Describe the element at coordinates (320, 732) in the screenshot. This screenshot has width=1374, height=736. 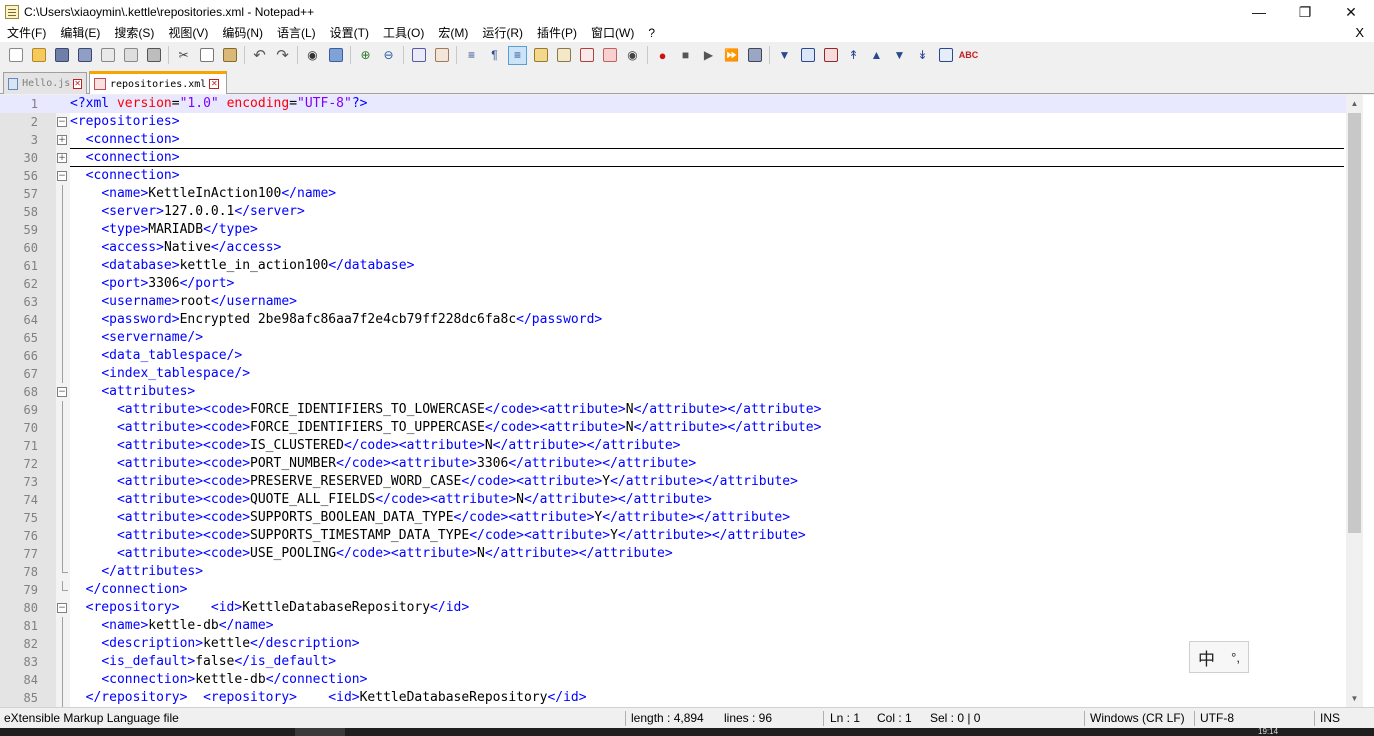
I see `taskbar-active-app` at that location.